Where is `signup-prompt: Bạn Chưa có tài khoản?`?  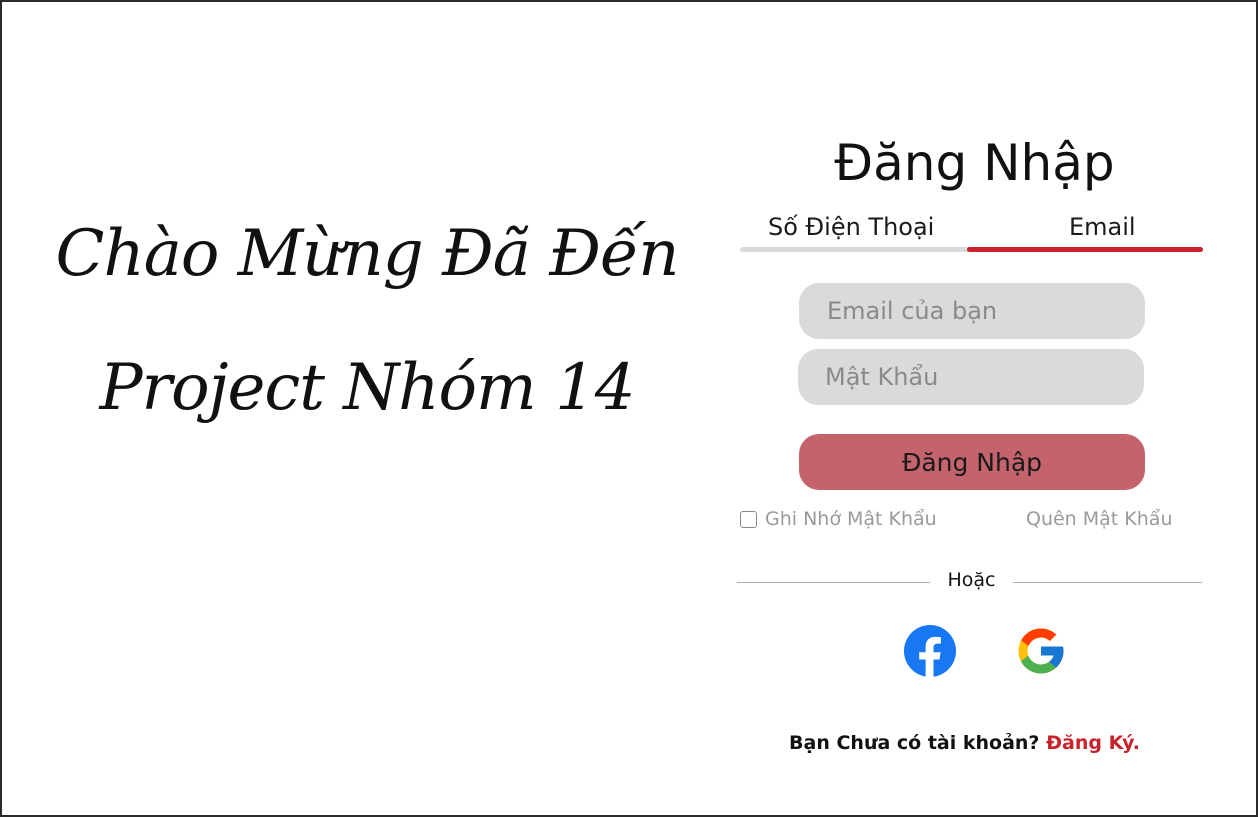 signup-prompt: Bạn Chưa có tài khoản? is located at coordinates (914, 743).